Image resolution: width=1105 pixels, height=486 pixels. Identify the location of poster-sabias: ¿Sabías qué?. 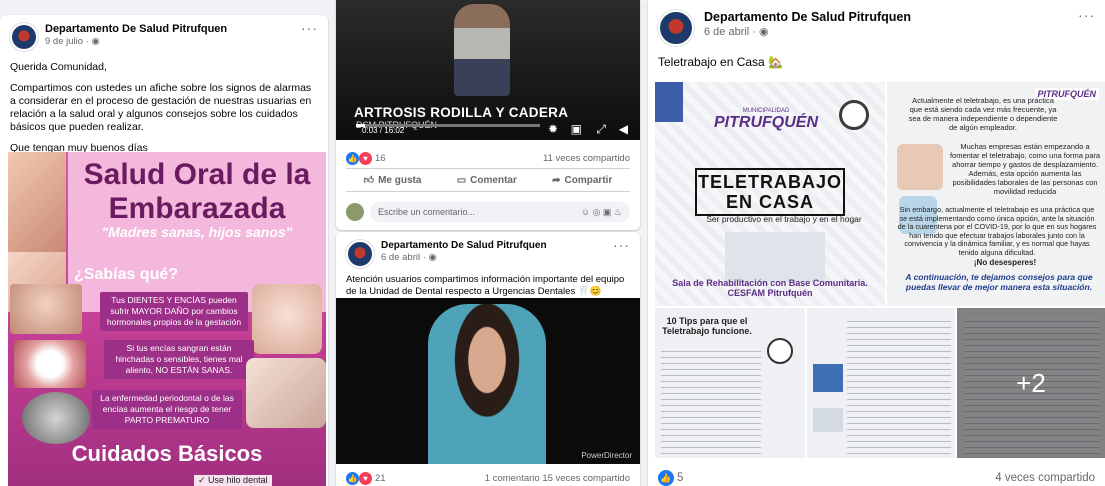
(126, 274).